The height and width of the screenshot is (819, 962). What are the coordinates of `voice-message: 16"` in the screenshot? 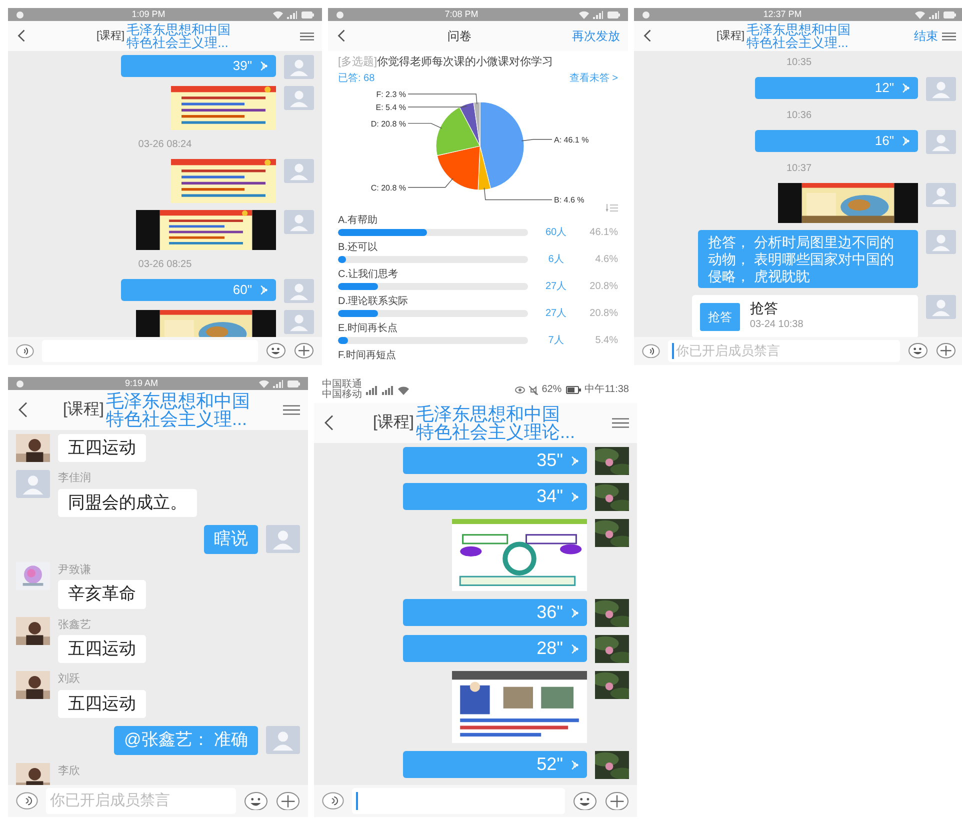 It's located at (836, 141).